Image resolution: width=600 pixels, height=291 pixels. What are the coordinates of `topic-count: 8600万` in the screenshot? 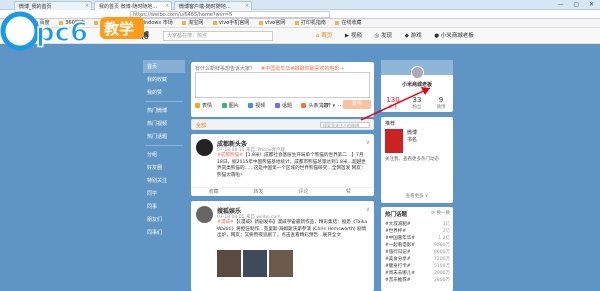 It's located at (442, 252).